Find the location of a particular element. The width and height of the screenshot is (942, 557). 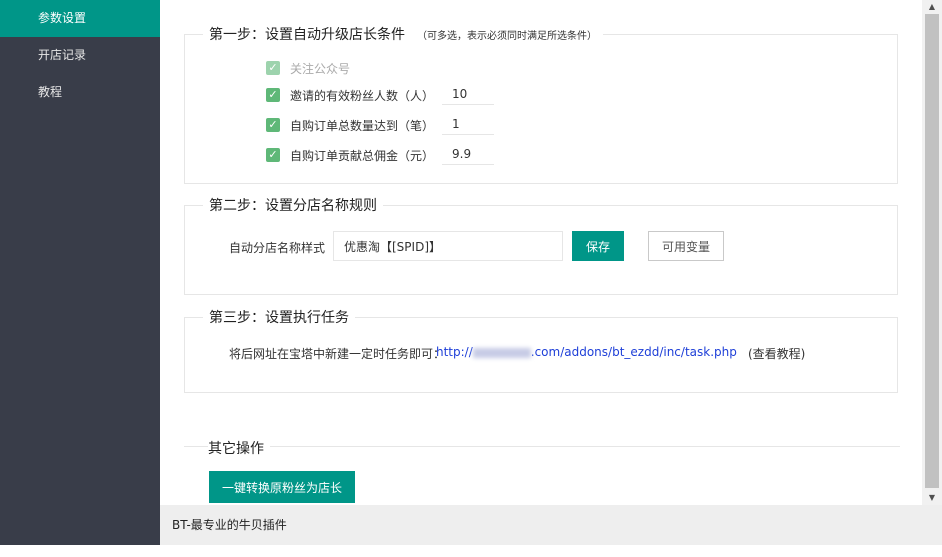

step3-title: 第三步：设置执行任务 is located at coordinates (279, 318).